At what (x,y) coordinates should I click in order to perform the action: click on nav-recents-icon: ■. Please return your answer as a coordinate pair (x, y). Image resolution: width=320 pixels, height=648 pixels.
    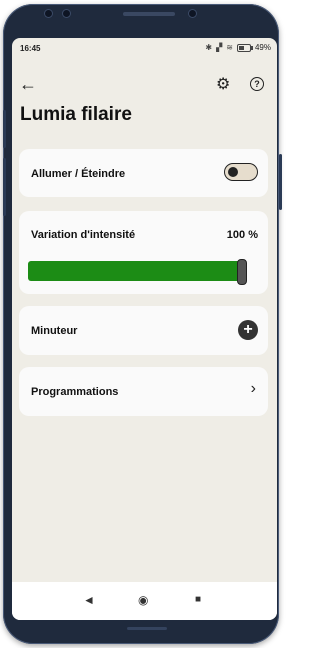
    Looking at the image, I should click on (198, 599).